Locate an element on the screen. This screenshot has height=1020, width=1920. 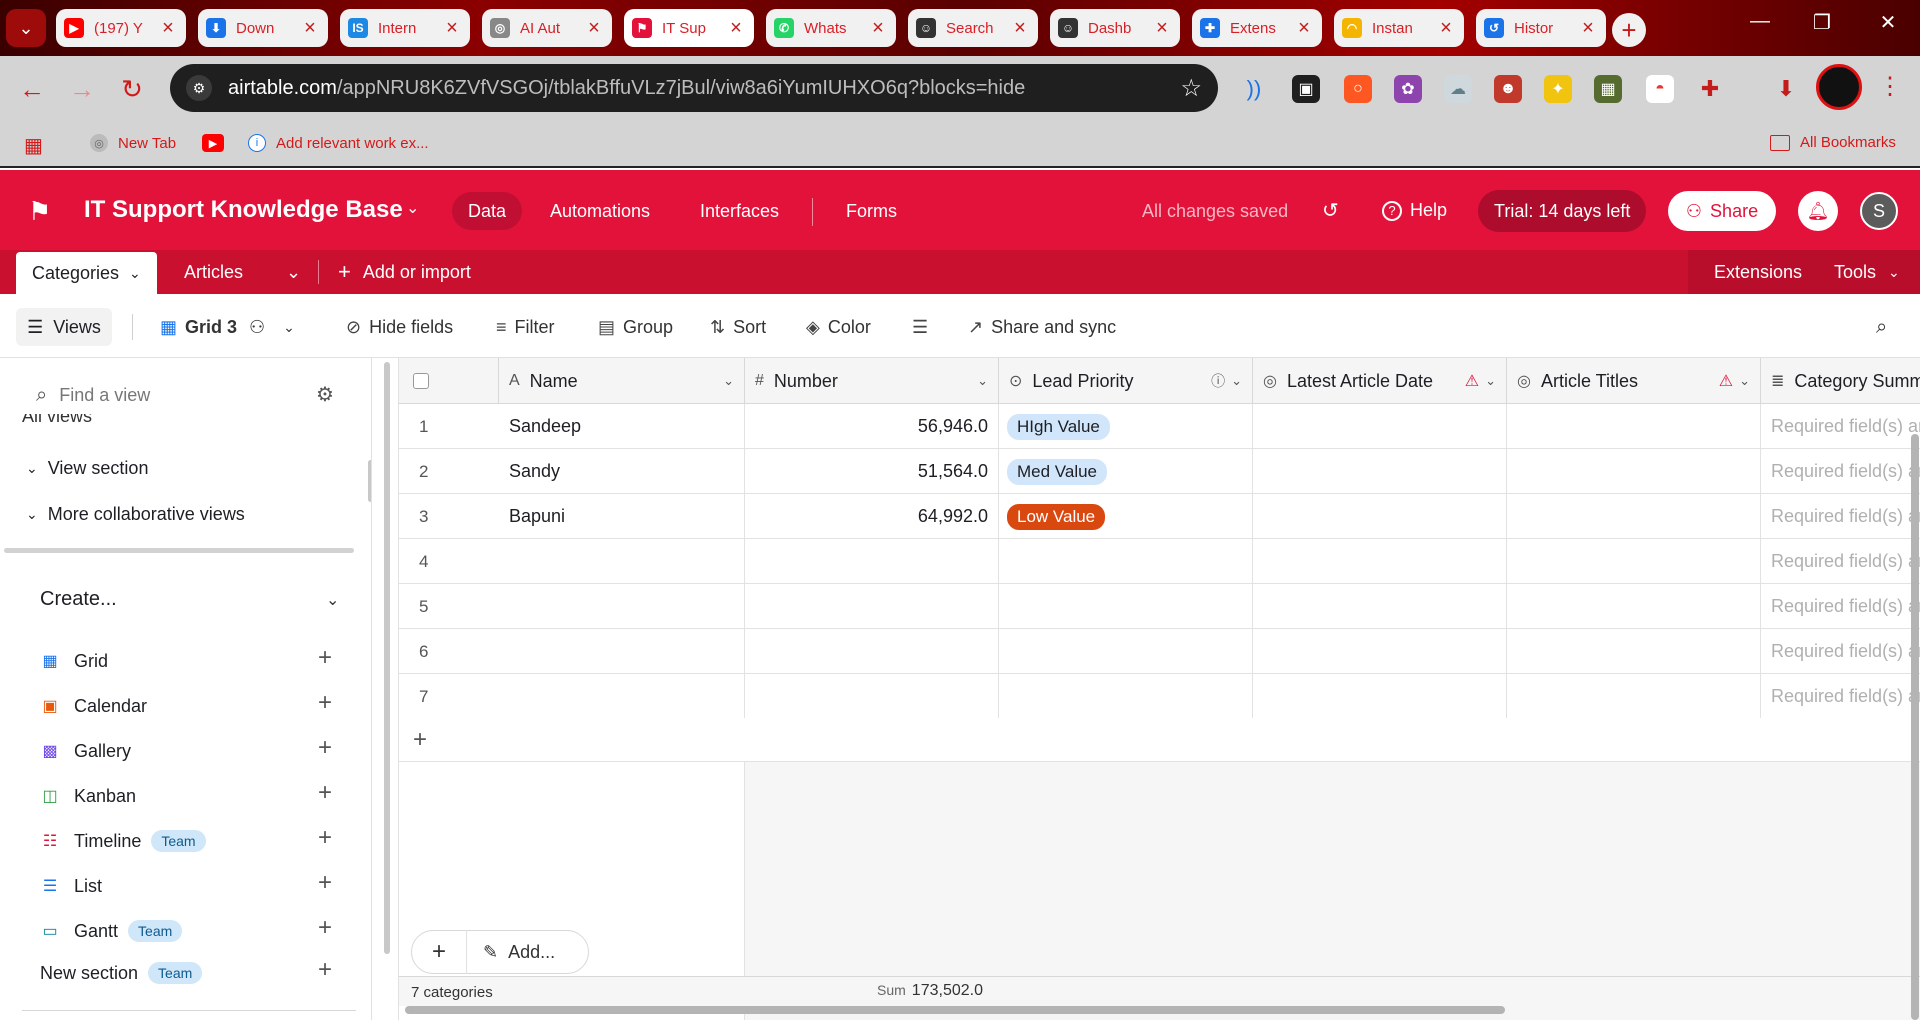
create-list-item: ☰ List is located at coordinates (71, 886).